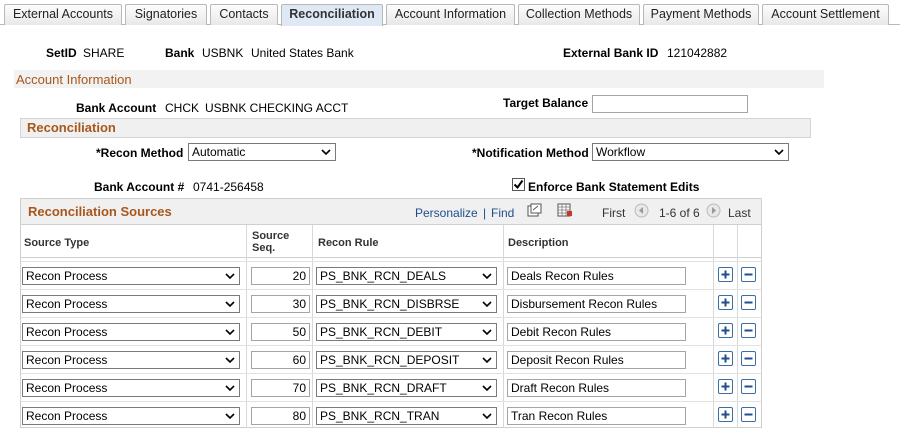  Describe the element at coordinates (579, 14) in the screenshot. I see `tab-collection-methods: Collection Methods` at that location.